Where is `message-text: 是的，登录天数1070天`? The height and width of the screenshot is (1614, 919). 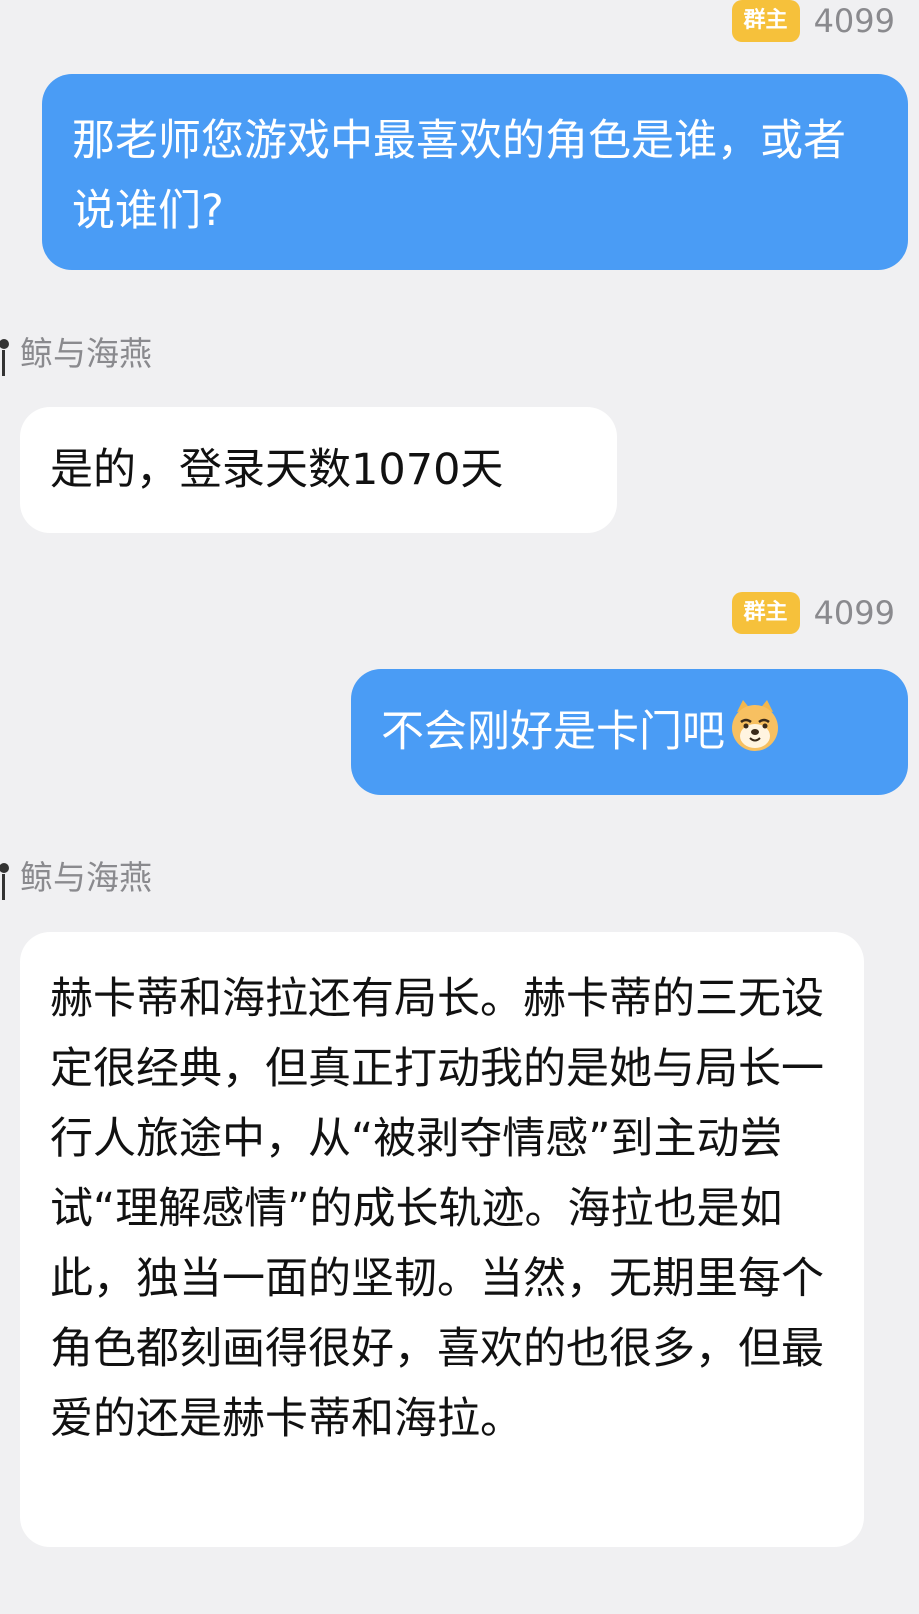 message-text: 是的，登录天数1070天 is located at coordinates (277, 470).